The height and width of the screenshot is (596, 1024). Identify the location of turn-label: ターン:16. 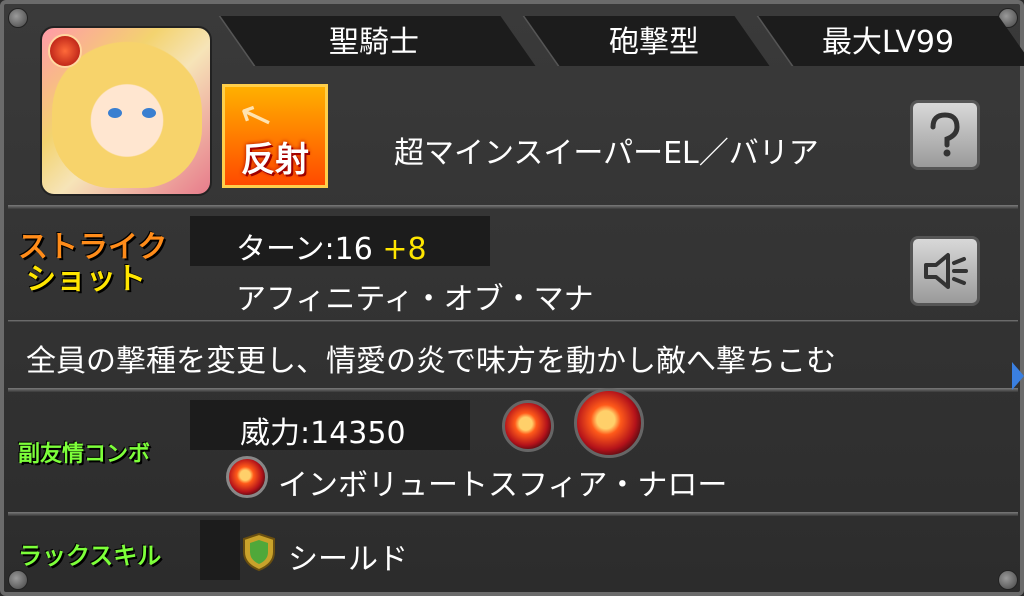
(304, 249).